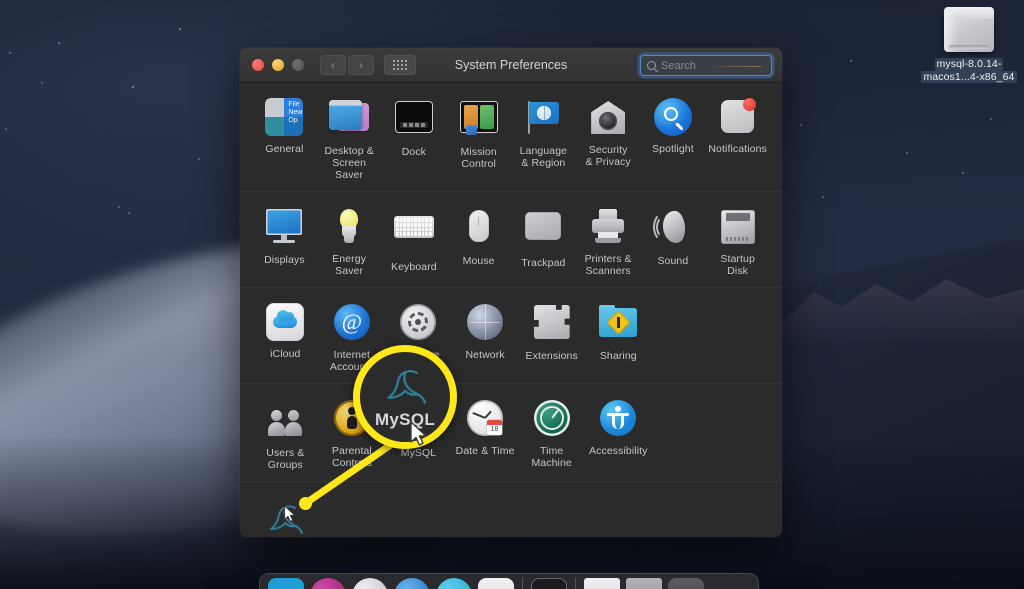  I want to click on disk-volume-icon, so click(969, 29).